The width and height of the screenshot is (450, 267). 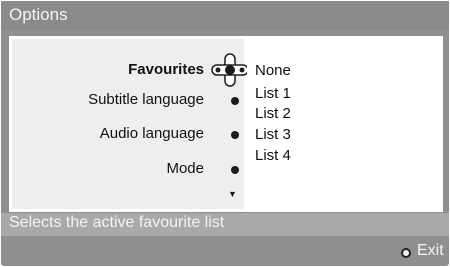 I want to click on navigation-cross-icon, so click(x=230, y=70).